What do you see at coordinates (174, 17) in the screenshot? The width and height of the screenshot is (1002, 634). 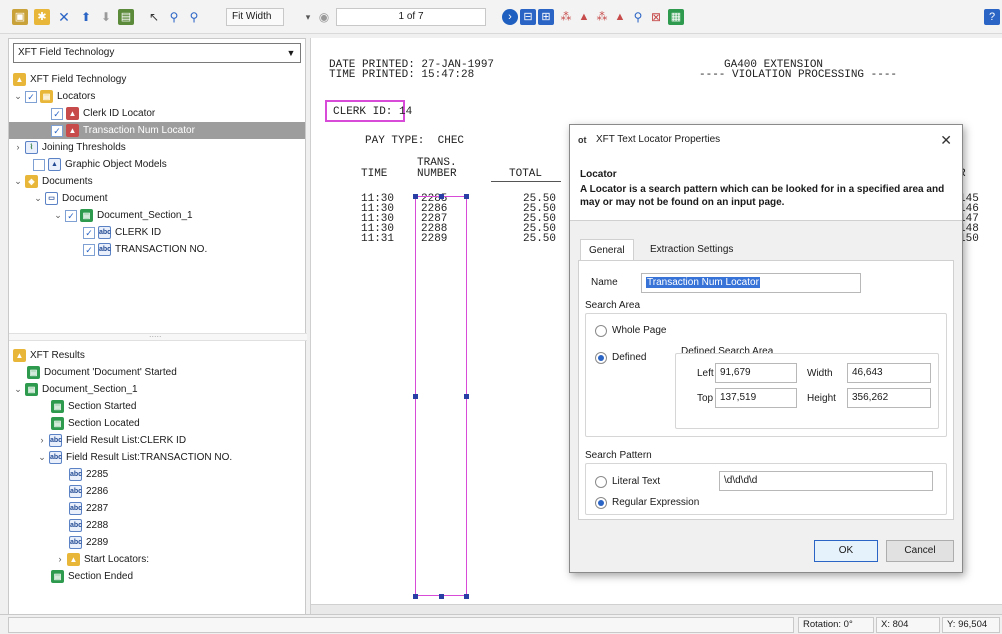 I see `zoom-in-icon: ⚲` at bounding box center [174, 17].